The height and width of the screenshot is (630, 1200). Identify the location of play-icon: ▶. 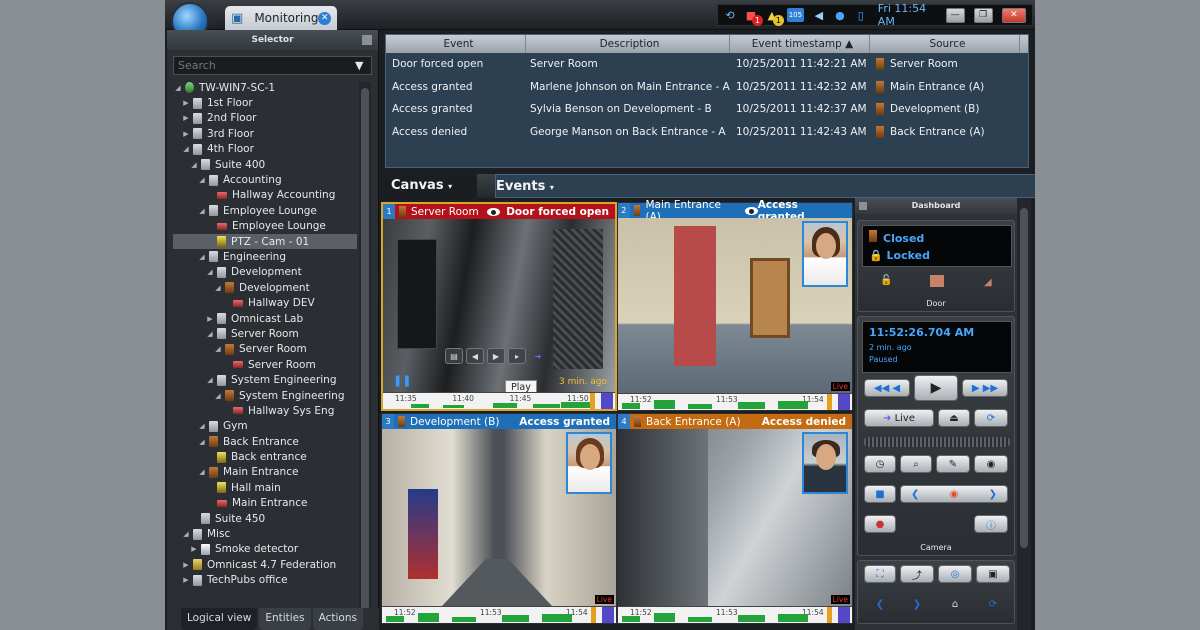
(496, 356).